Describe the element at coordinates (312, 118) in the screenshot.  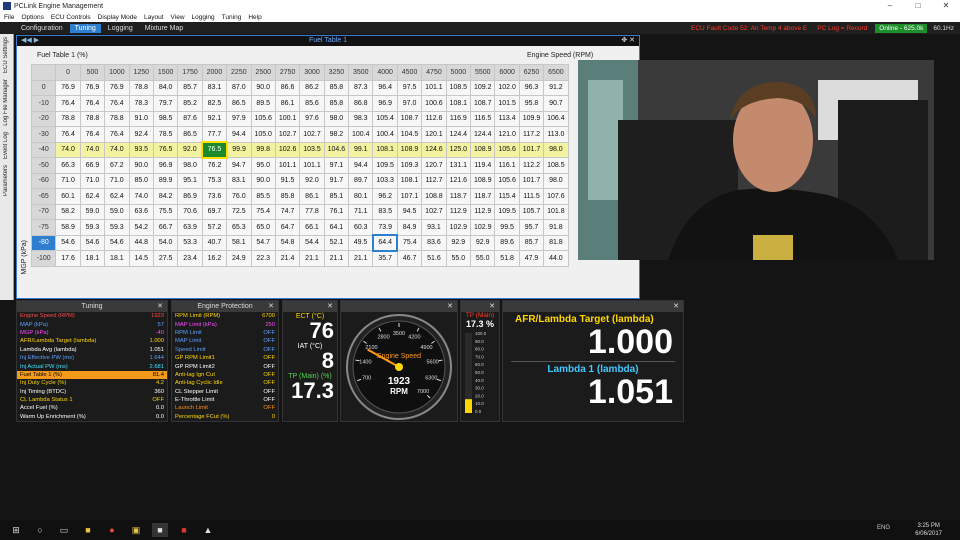
I see `fuel-cell: 97.6` at that location.